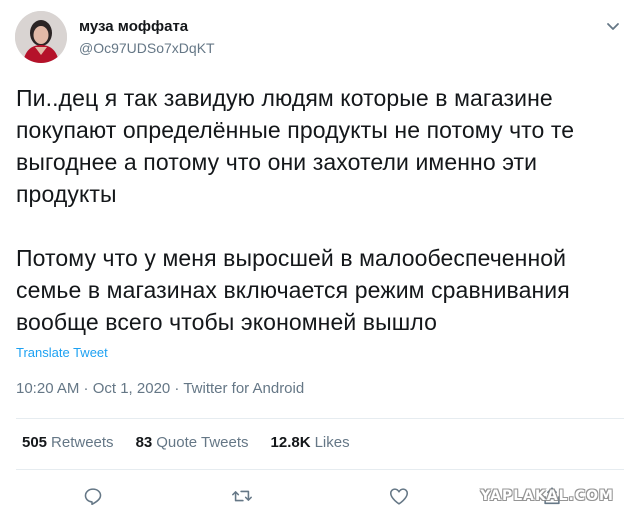 Image resolution: width=640 pixels, height=527 pixels. Describe the element at coordinates (62, 353) in the screenshot. I see `translate-tweet-link: Translate Tweet` at that location.